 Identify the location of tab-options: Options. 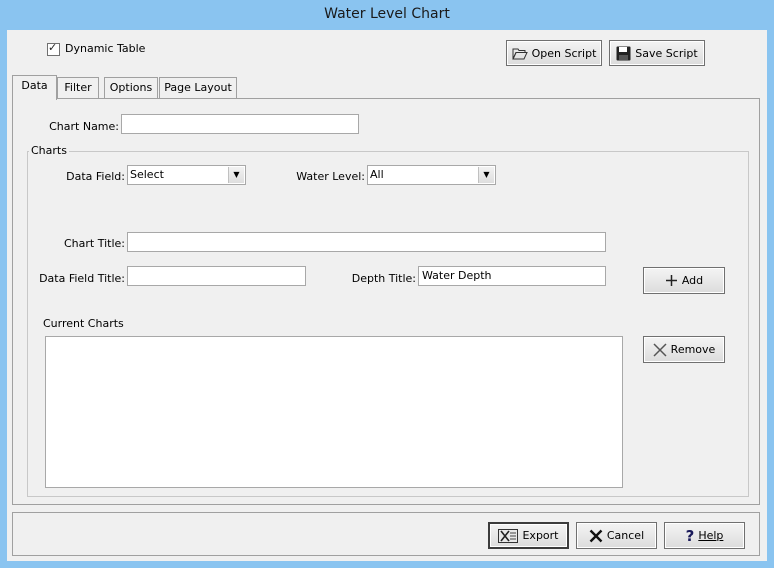
(131, 87).